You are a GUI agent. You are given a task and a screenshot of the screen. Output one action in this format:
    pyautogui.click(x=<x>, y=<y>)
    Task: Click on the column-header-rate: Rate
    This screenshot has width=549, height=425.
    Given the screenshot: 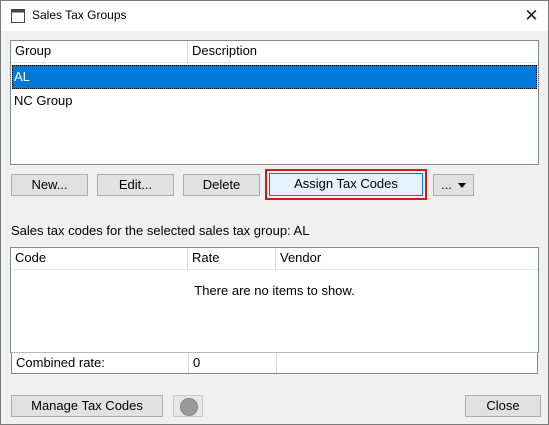 What is the action you would take?
    pyautogui.click(x=231, y=258)
    